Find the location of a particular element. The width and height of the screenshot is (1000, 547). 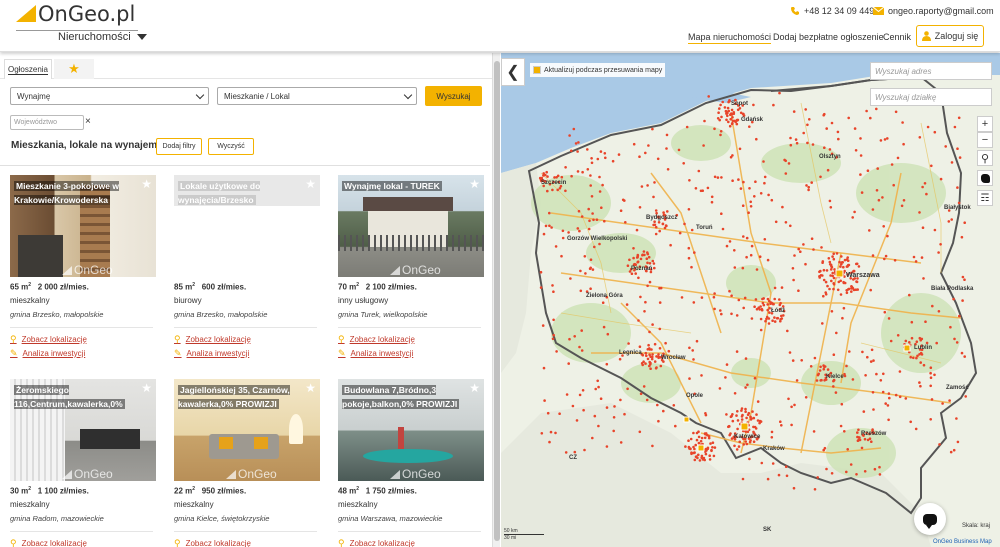

cluster-marker-sosnowiec is located at coordinates (686, 419).